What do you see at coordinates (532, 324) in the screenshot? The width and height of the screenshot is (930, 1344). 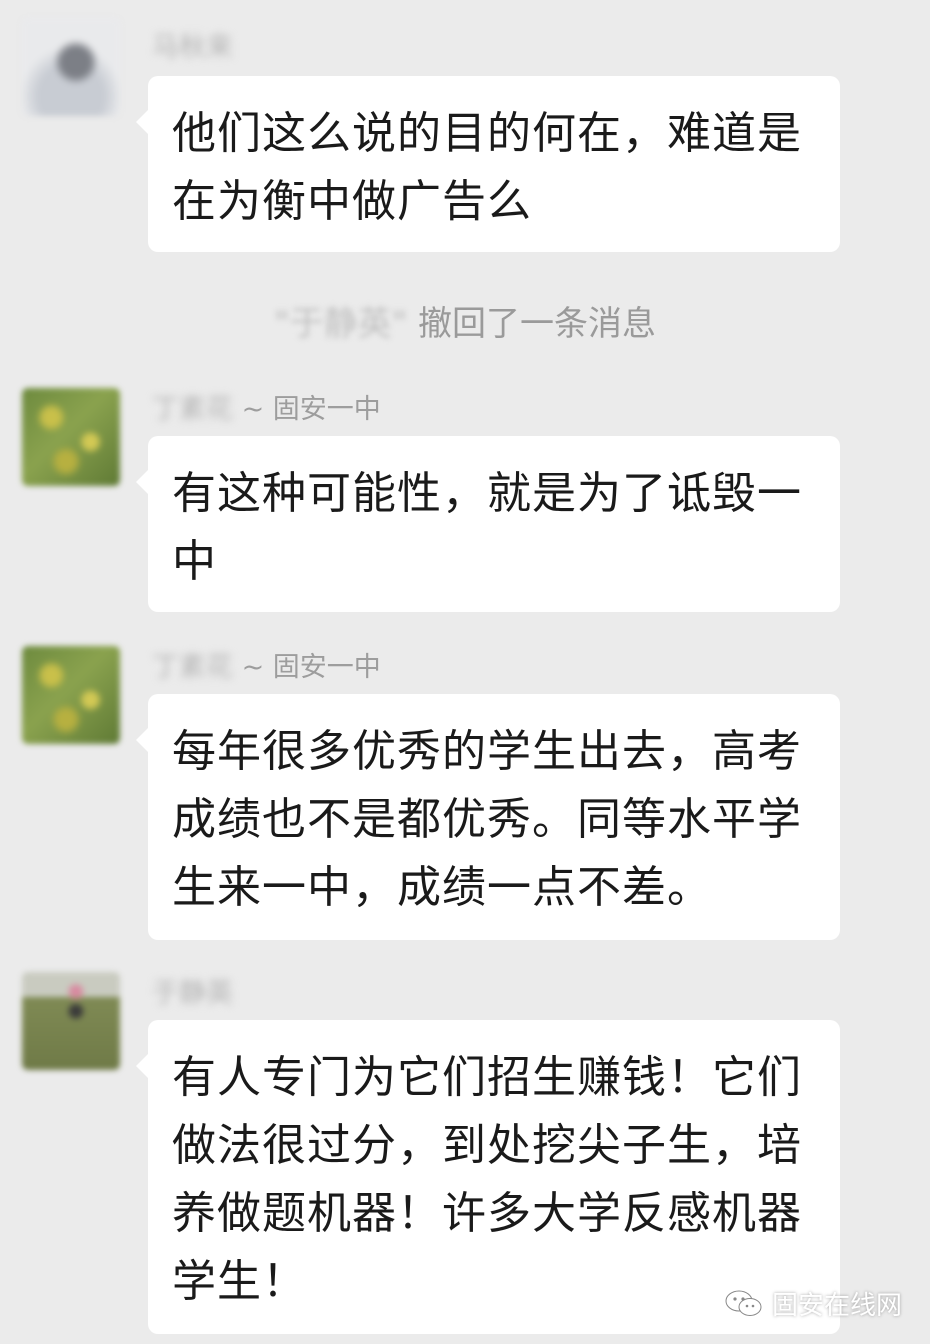 I see `recall-notice-text: 撤回了一条消息` at bounding box center [532, 324].